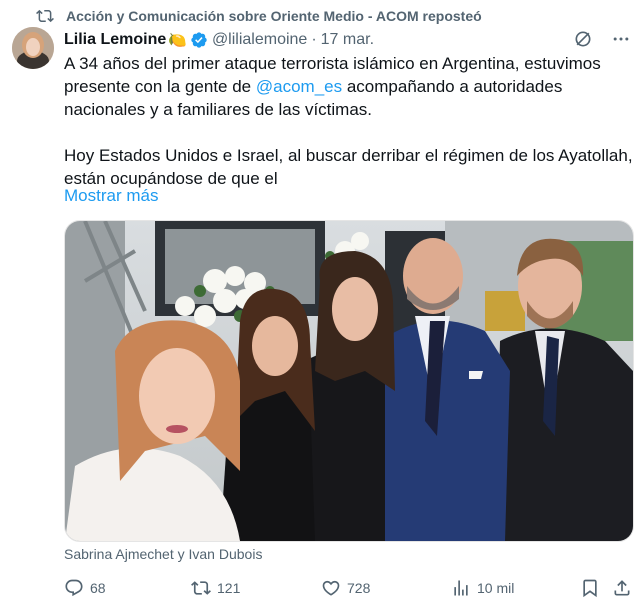 This screenshot has height=609, width=643. I want to click on bookmark-button, so click(593, 588).